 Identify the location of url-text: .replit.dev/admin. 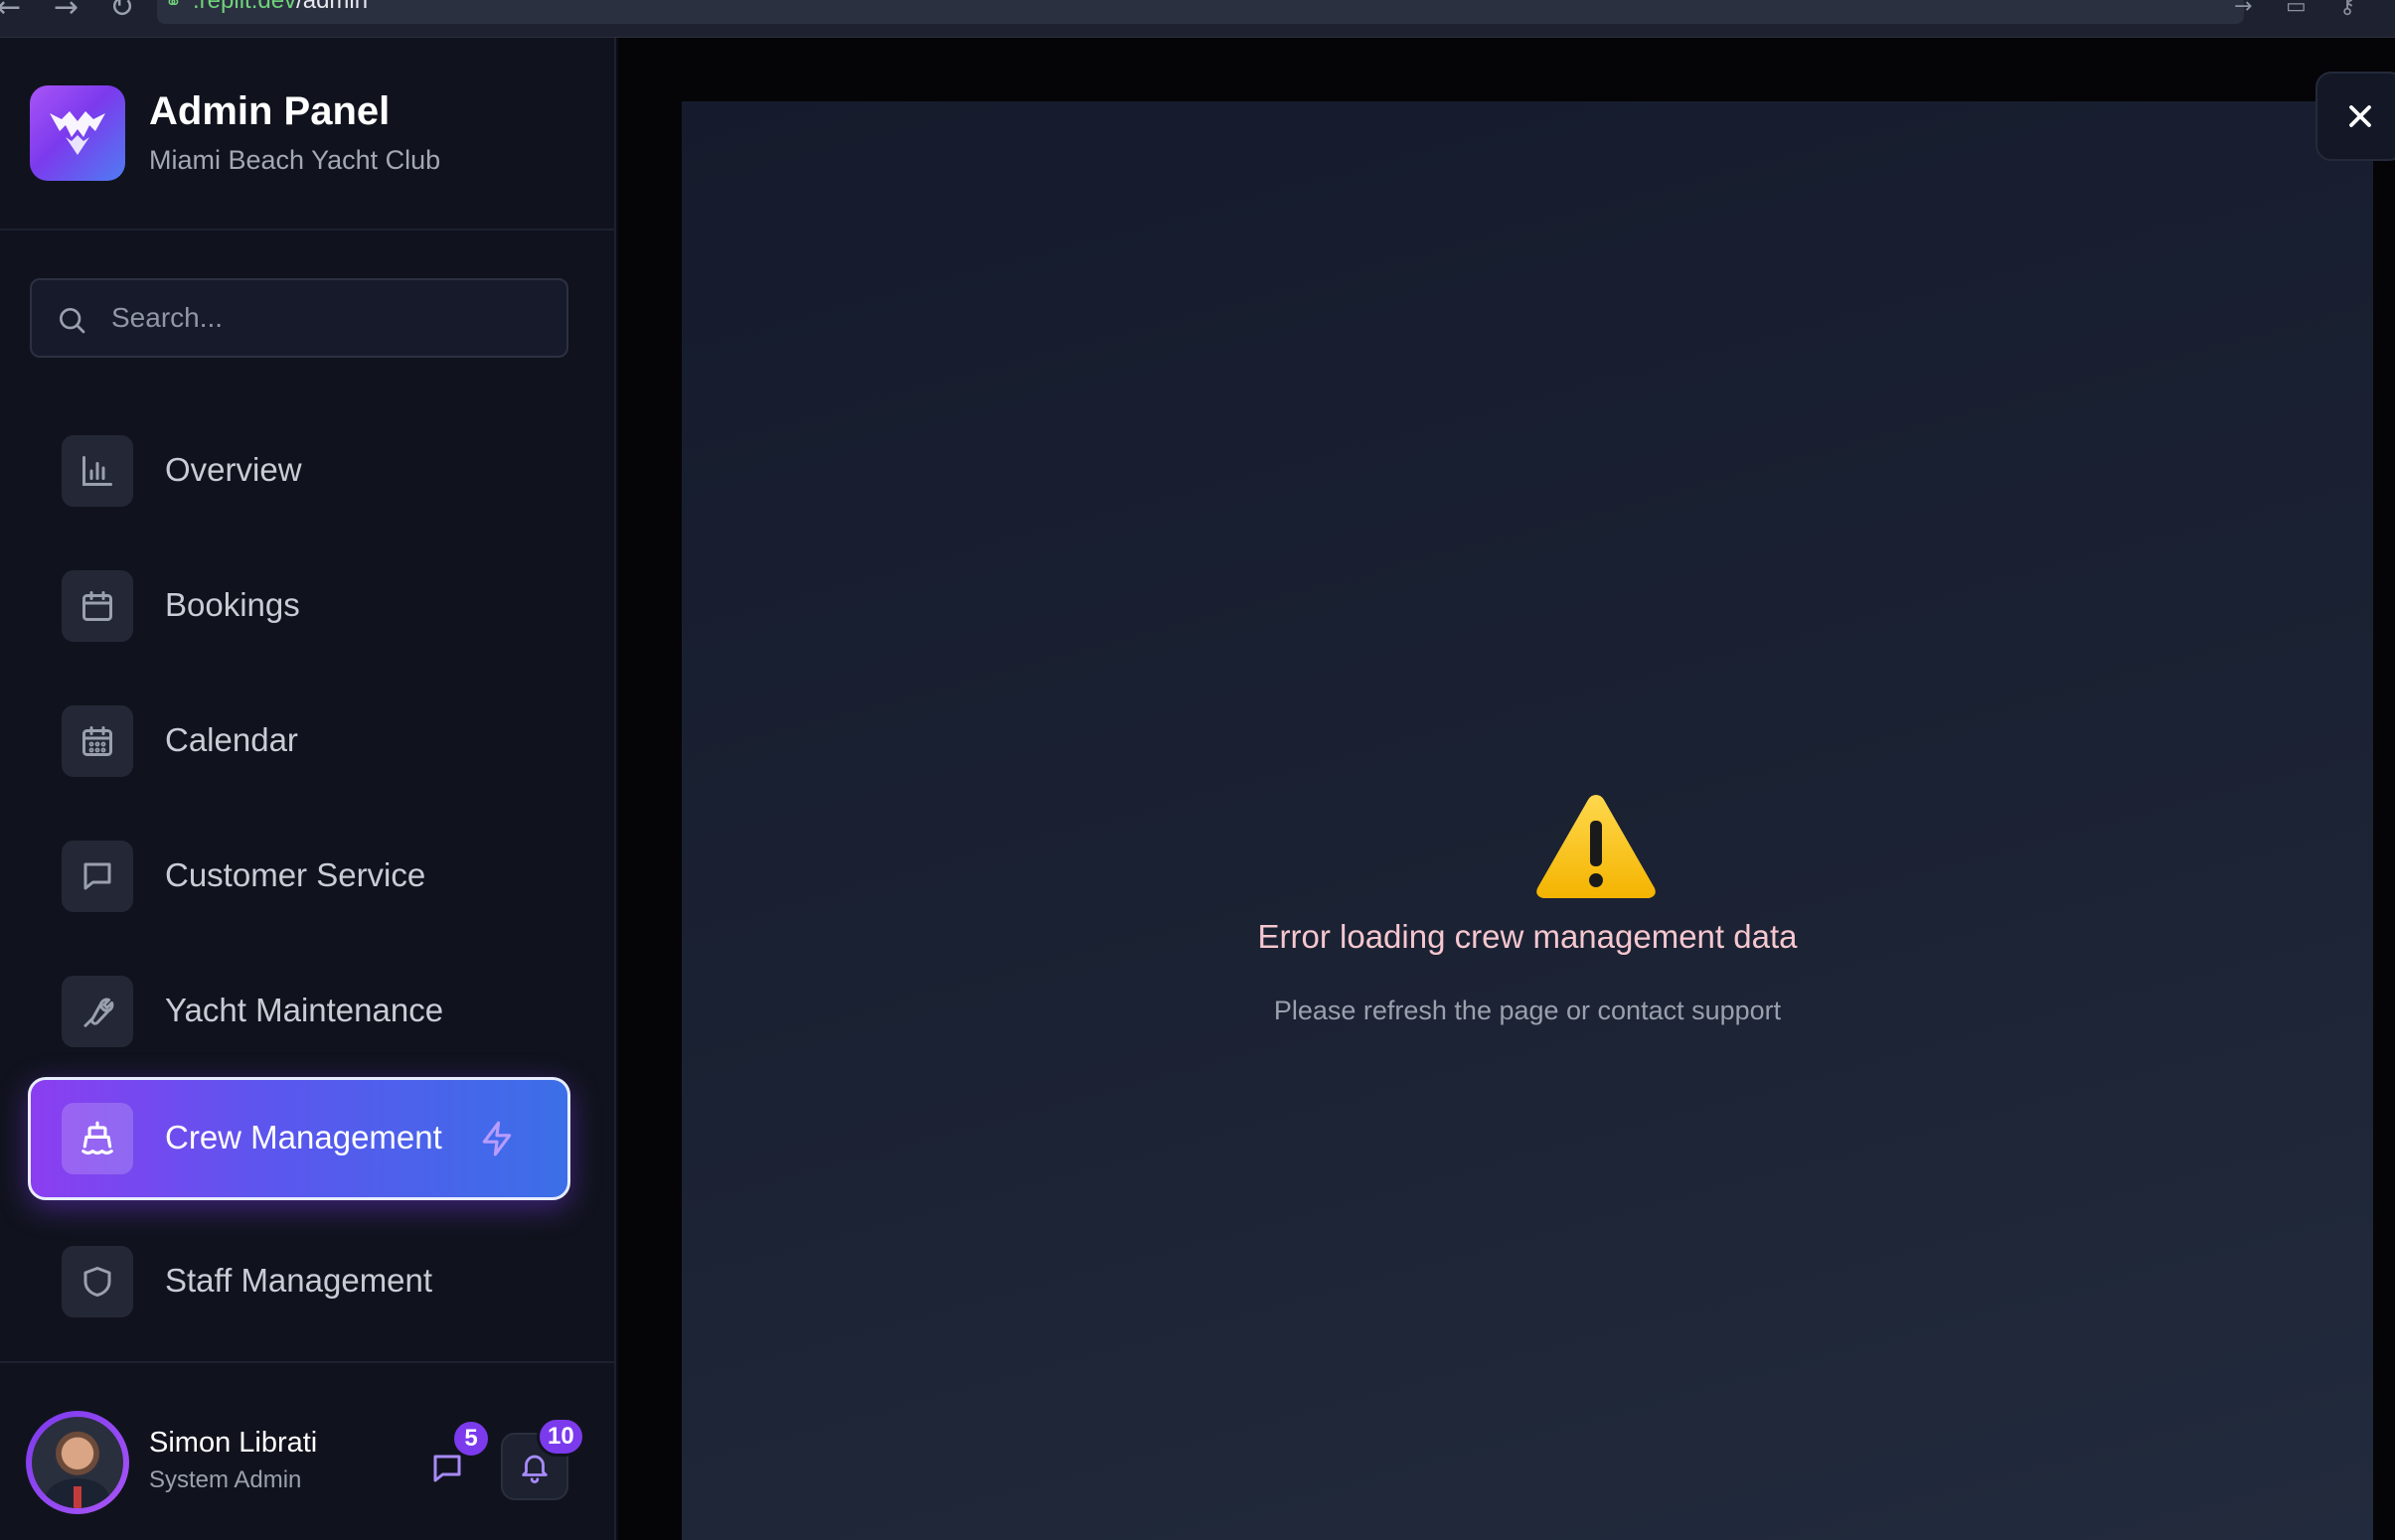
(281, 7).